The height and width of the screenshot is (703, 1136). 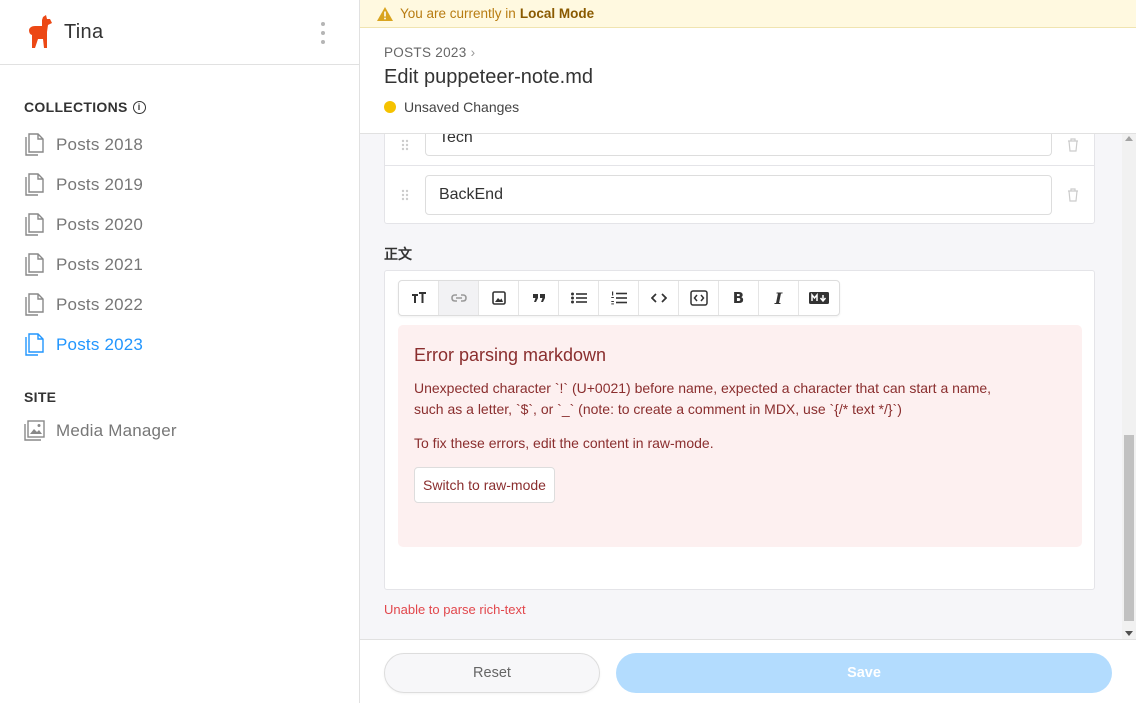 What do you see at coordinates (323, 33) in the screenshot?
I see `more-options-icon` at bounding box center [323, 33].